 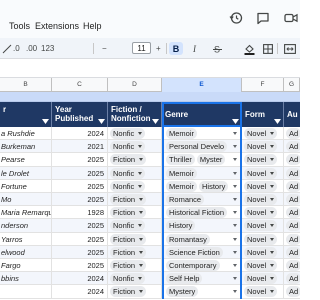 What do you see at coordinates (26, 173) in the screenshot?
I see `author-cell: le Drolet` at bounding box center [26, 173].